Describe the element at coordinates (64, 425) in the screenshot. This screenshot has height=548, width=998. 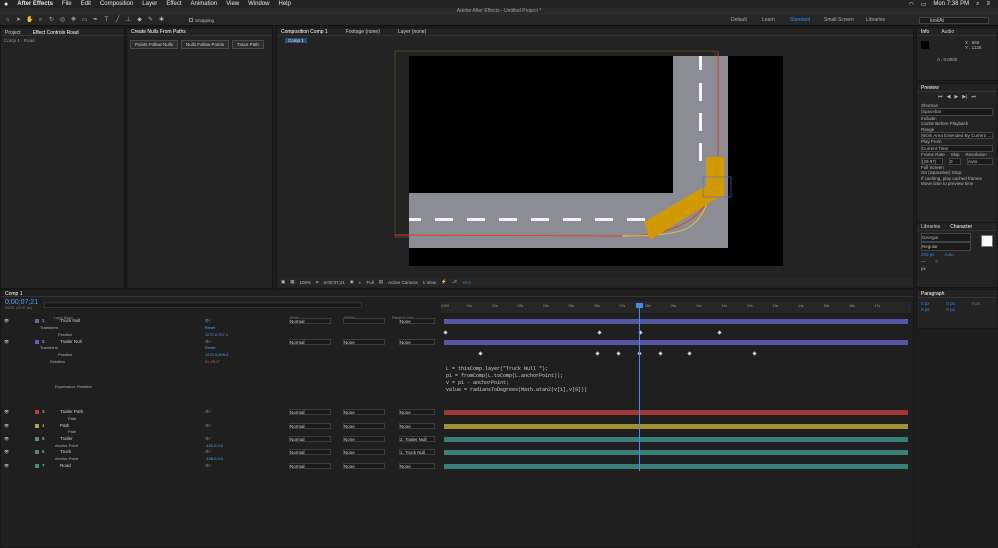
I see `layer-name: Path` at that location.